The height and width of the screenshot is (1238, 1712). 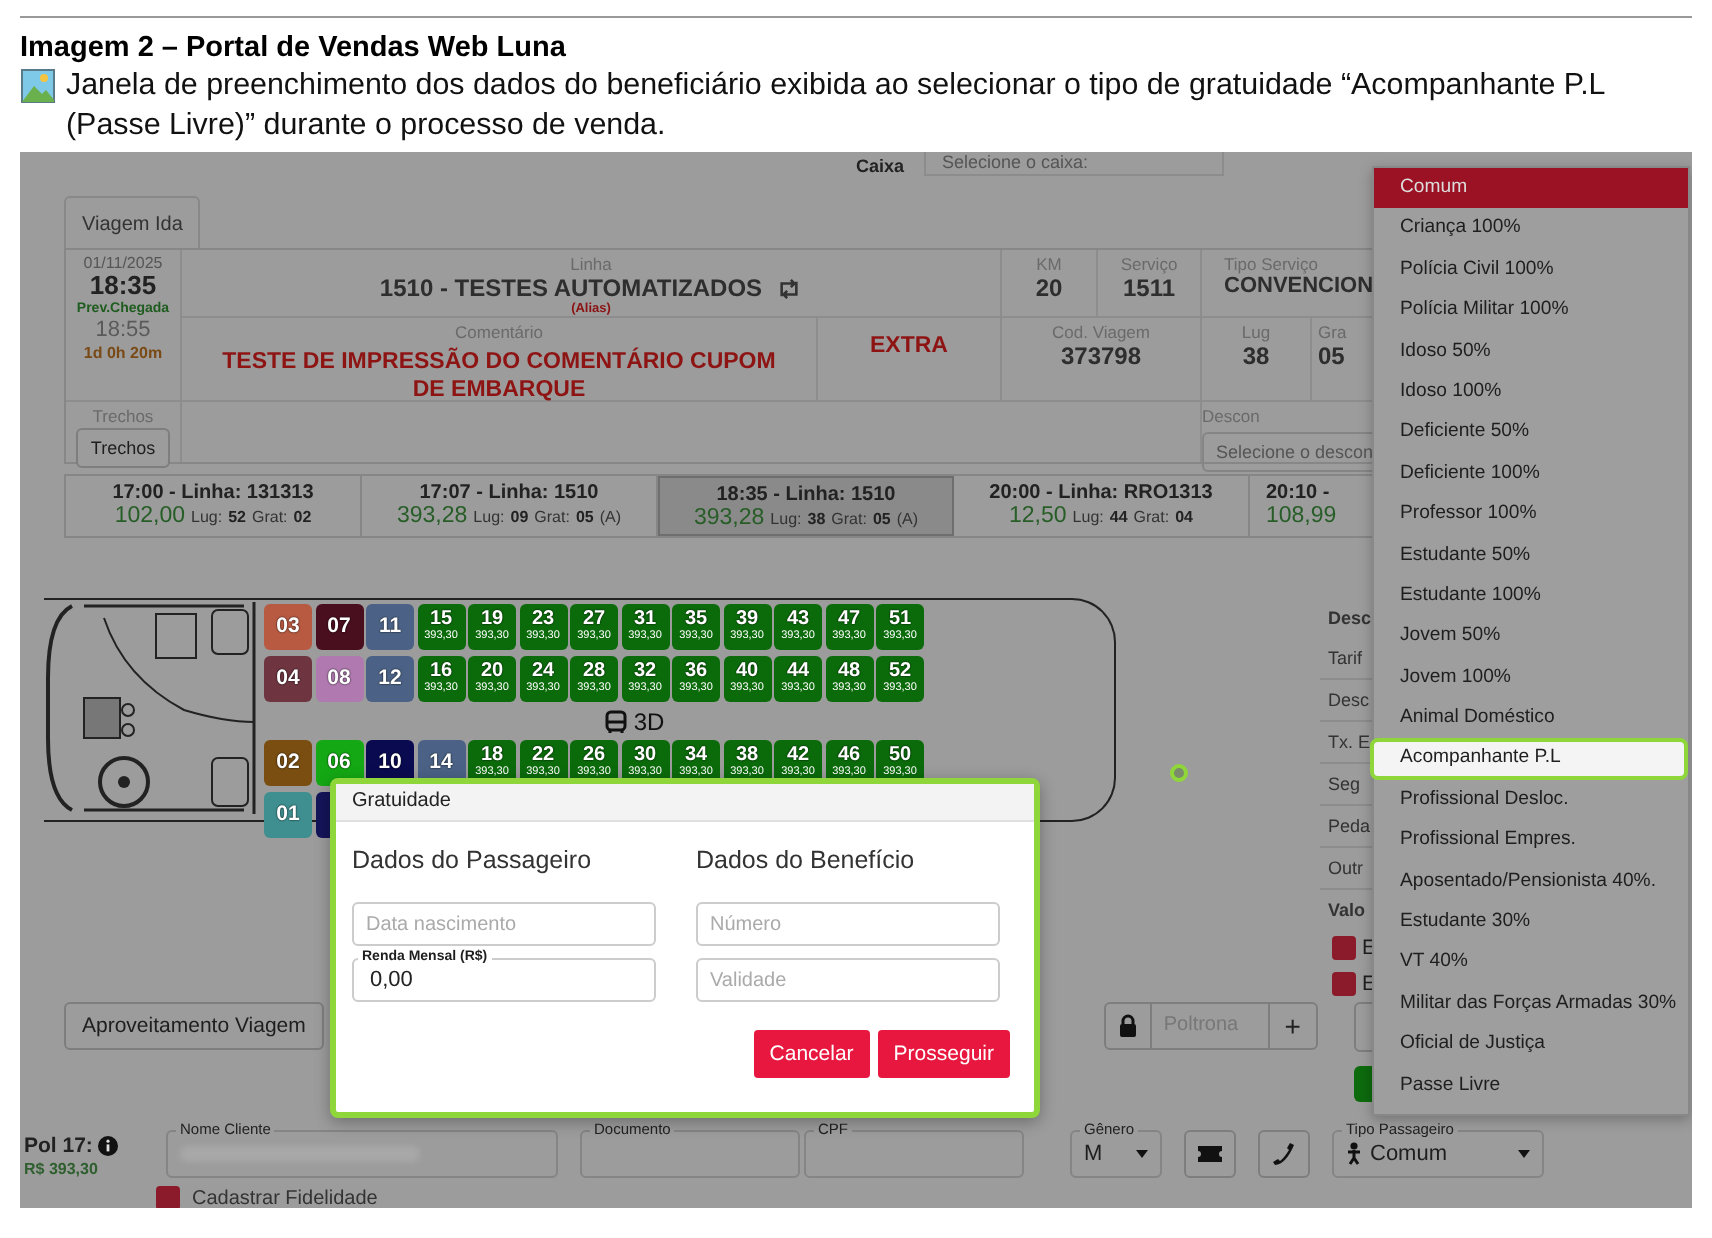 What do you see at coordinates (1298, 493) in the screenshot?
I see `departure-title: 20:10 -` at bounding box center [1298, 493].